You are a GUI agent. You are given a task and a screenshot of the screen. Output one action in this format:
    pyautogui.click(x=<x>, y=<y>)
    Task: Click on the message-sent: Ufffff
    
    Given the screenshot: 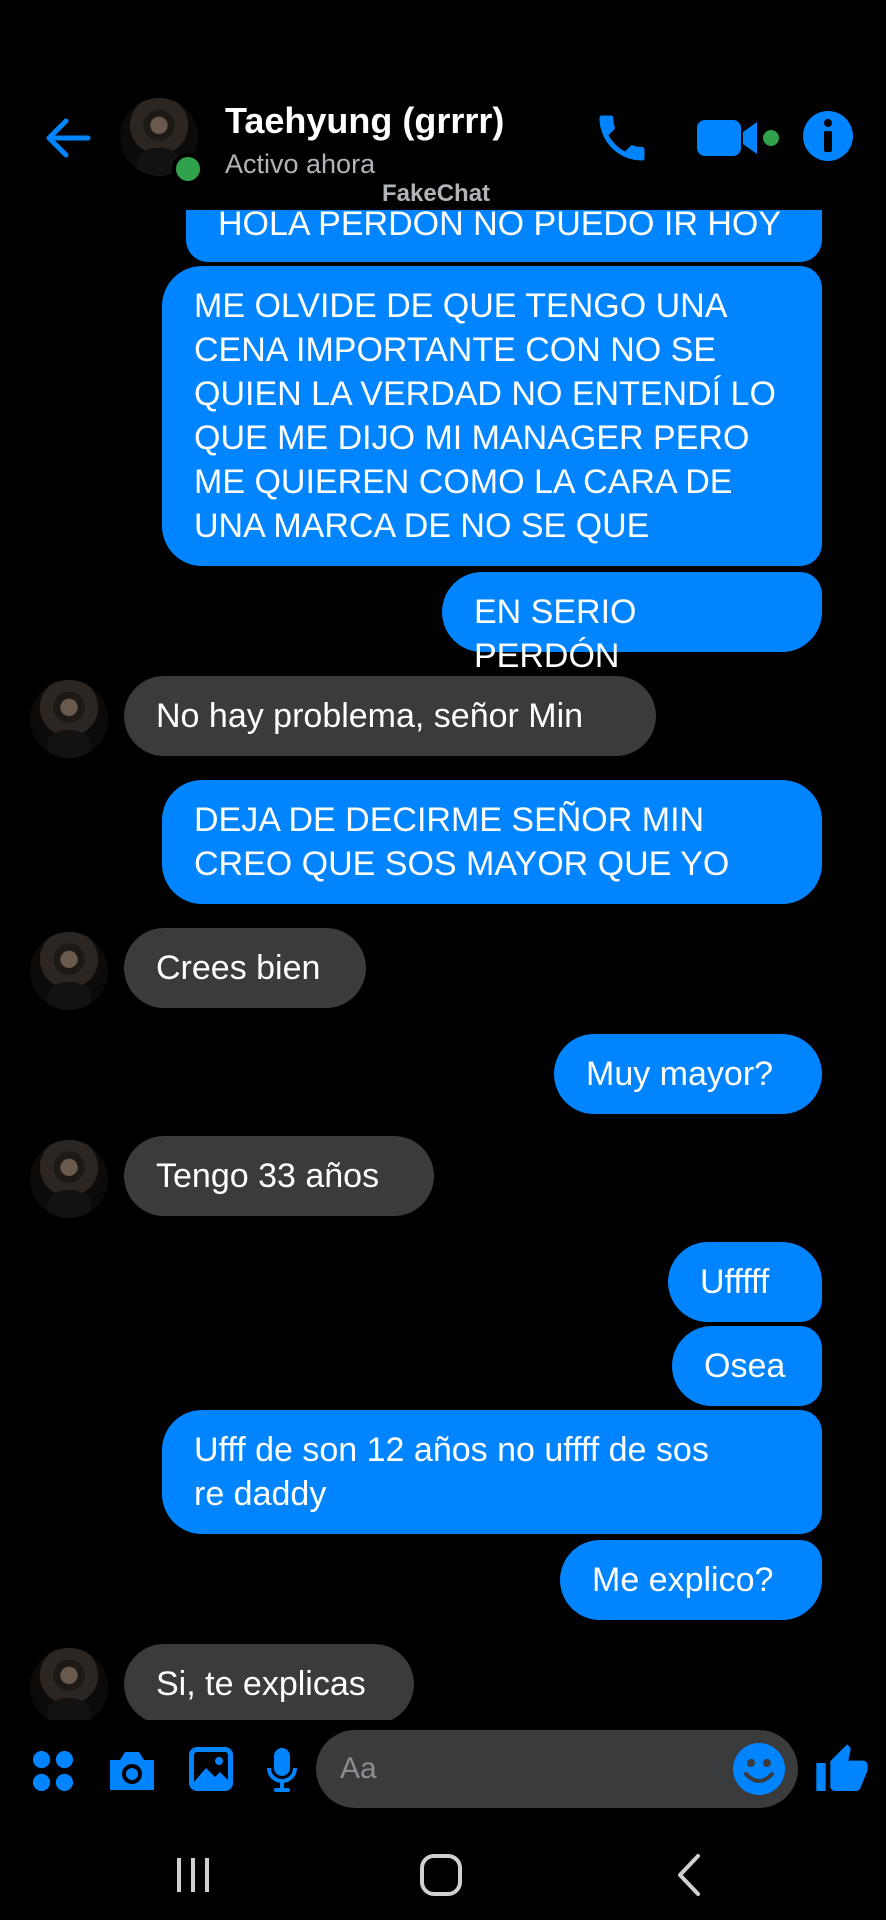 What is the action you would take?
    pyautogui.click(x=745, y=1282)
    